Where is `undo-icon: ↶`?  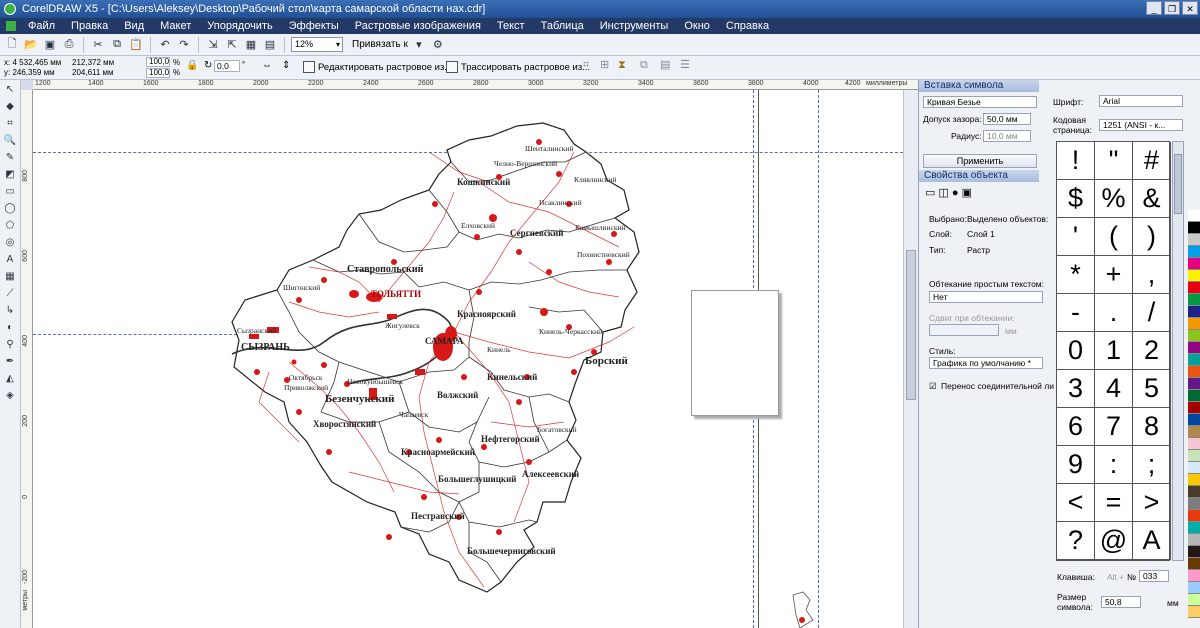
undo-icon: ↶ is located at coordinates (165, 45).